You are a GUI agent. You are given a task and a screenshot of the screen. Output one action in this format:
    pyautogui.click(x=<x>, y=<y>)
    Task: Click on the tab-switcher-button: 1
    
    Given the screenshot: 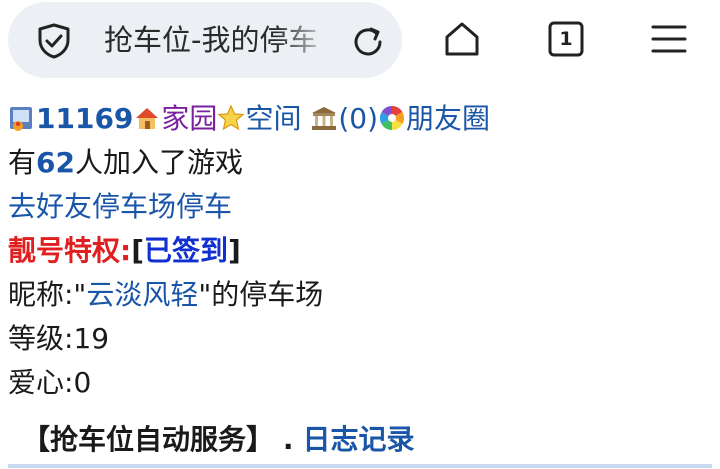 What is the action you would take?
    pyautogui.click(x=566, y=39)
    